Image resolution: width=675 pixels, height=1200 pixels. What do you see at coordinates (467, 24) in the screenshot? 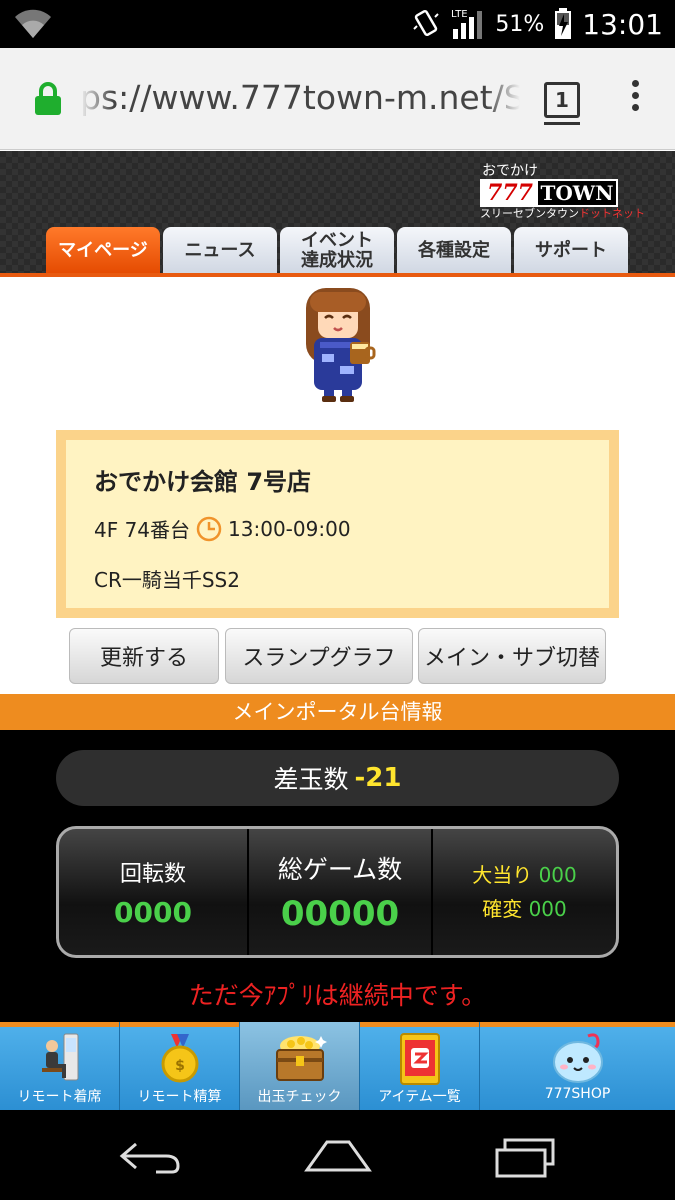
I see `signal-icon: LTE` at bounding box center [467, 24].